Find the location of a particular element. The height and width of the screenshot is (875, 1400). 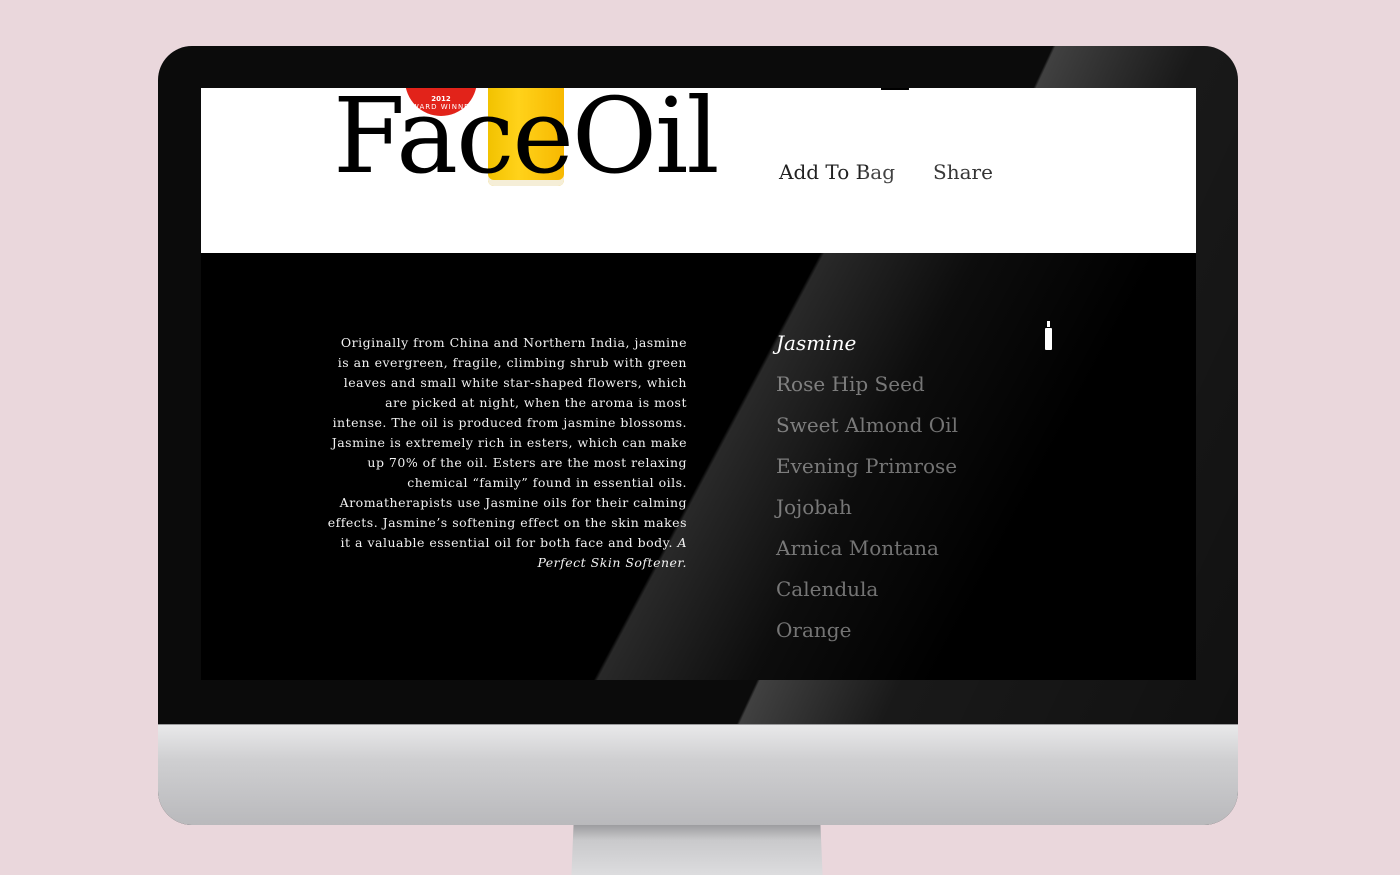

bottle-body is located at coordinates (1048, 339).